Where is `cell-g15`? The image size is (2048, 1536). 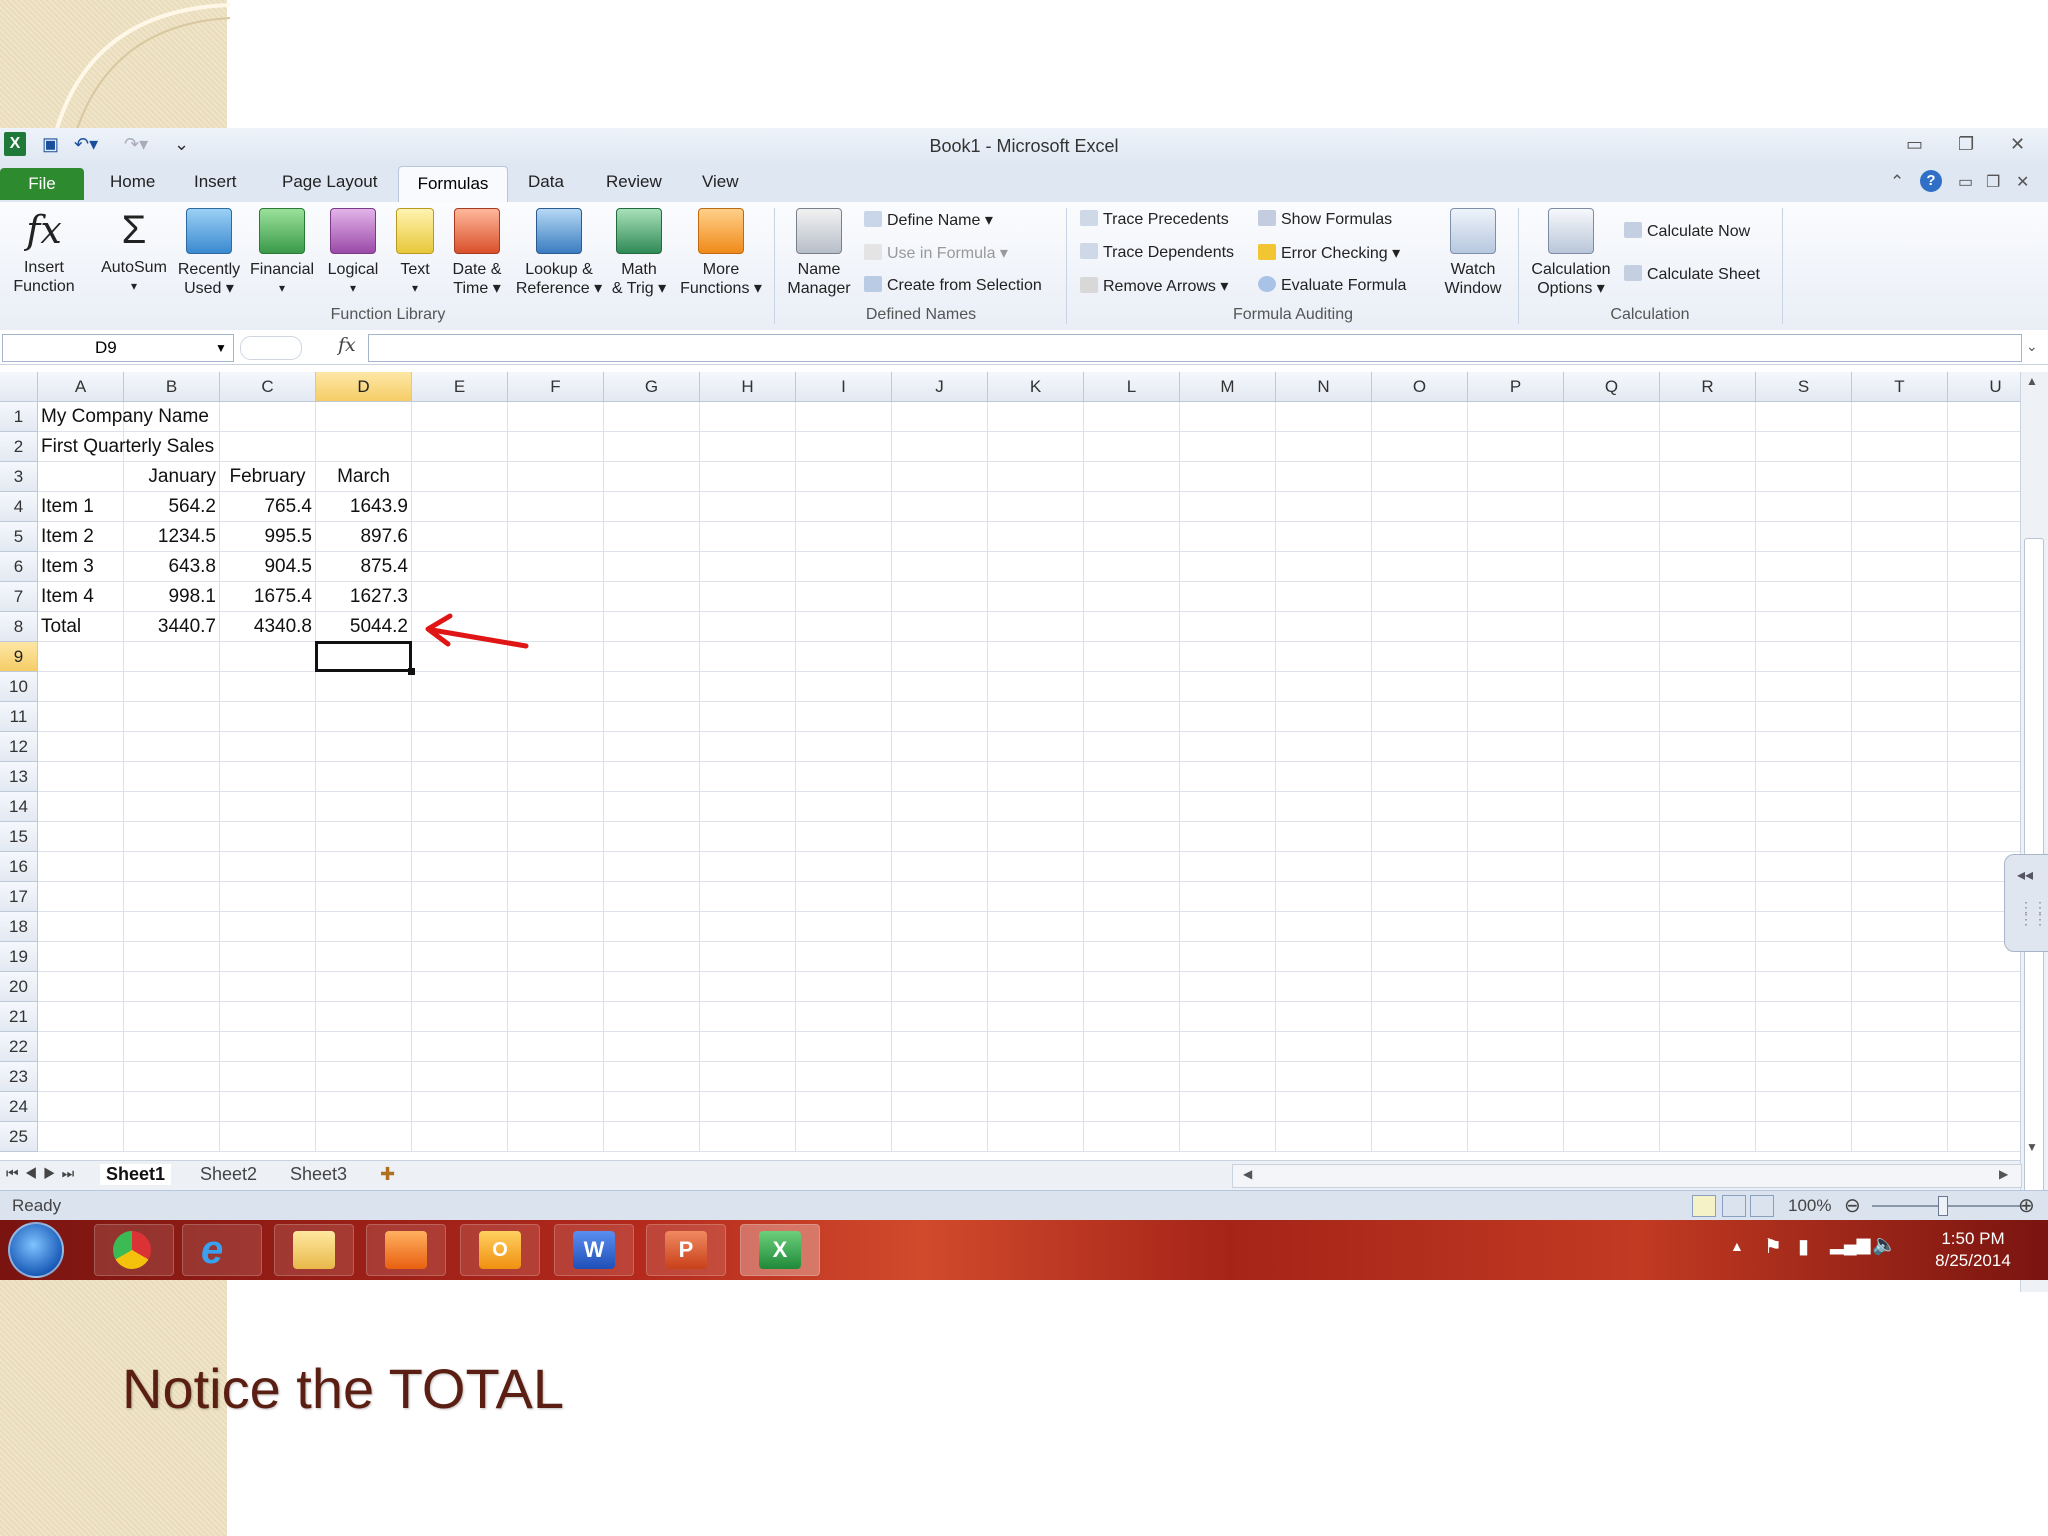
cell-g15 is located at coordinates (652, 837).